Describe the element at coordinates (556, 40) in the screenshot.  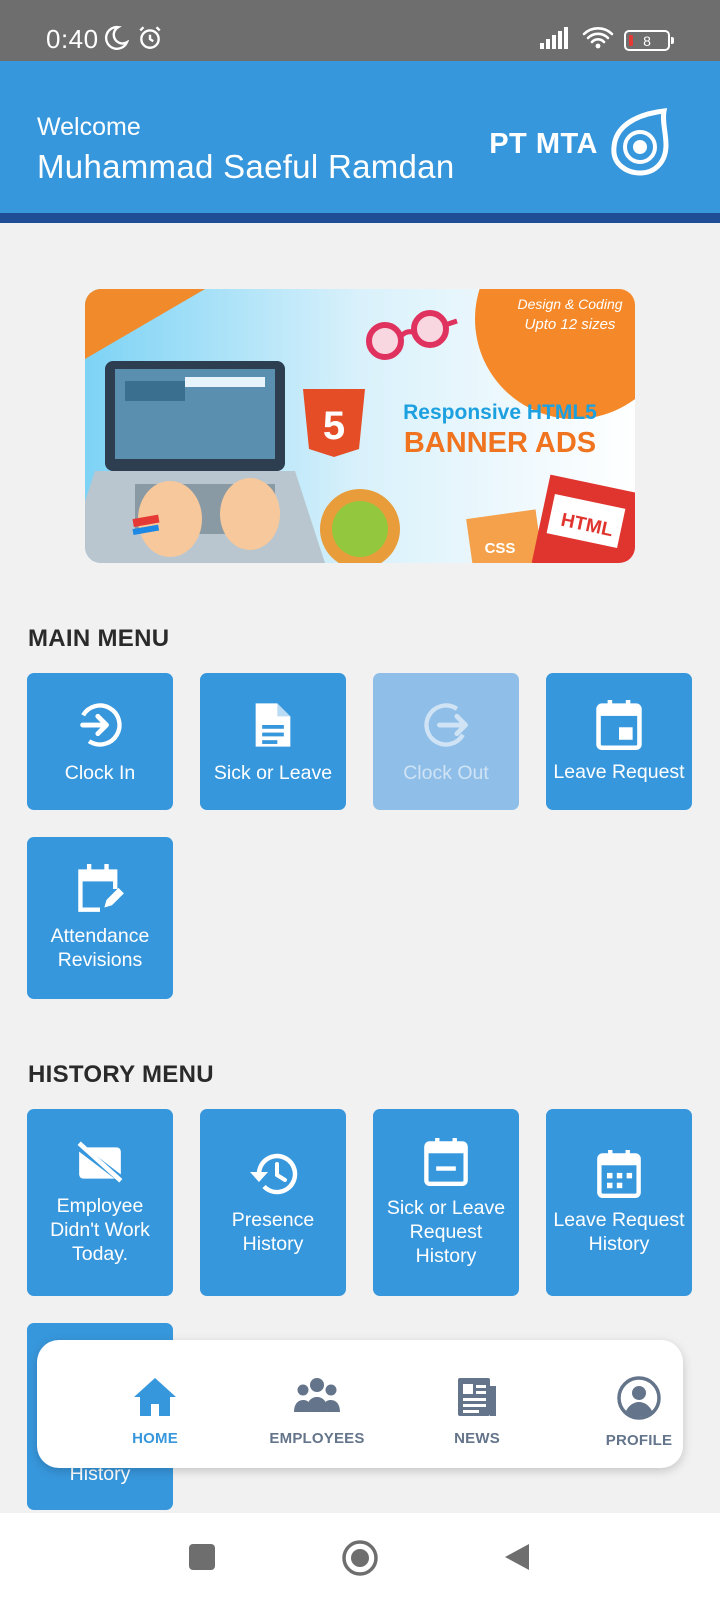
I see `signal-icon` at that location.